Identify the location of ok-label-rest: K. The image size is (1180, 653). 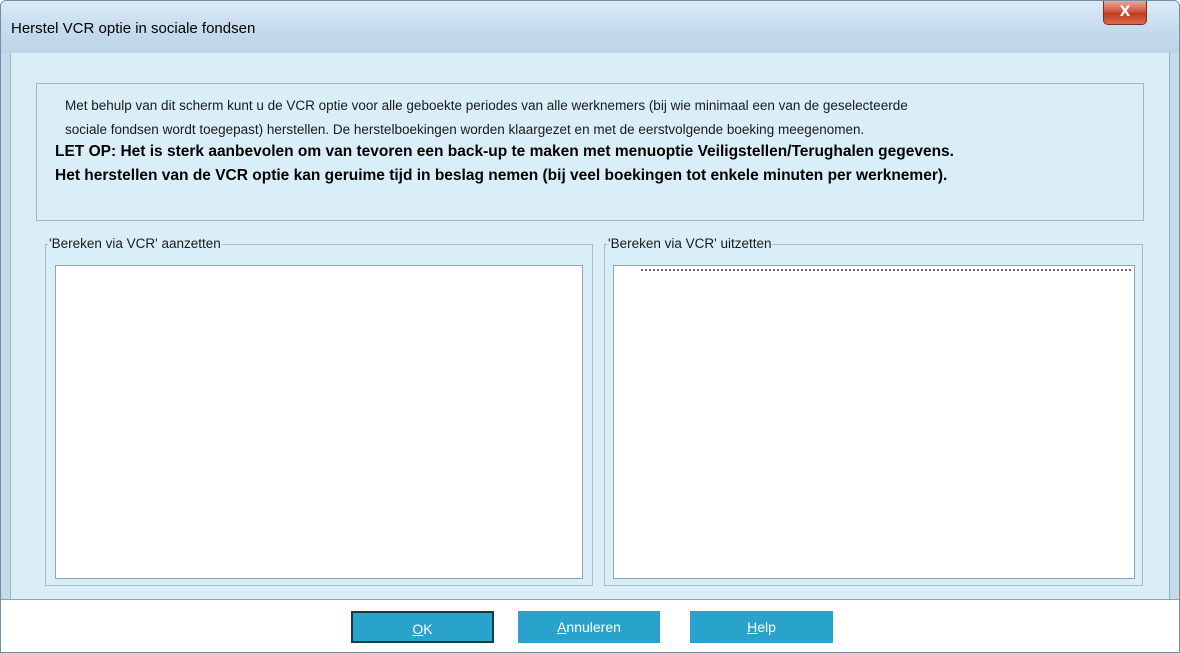
(428, 629).